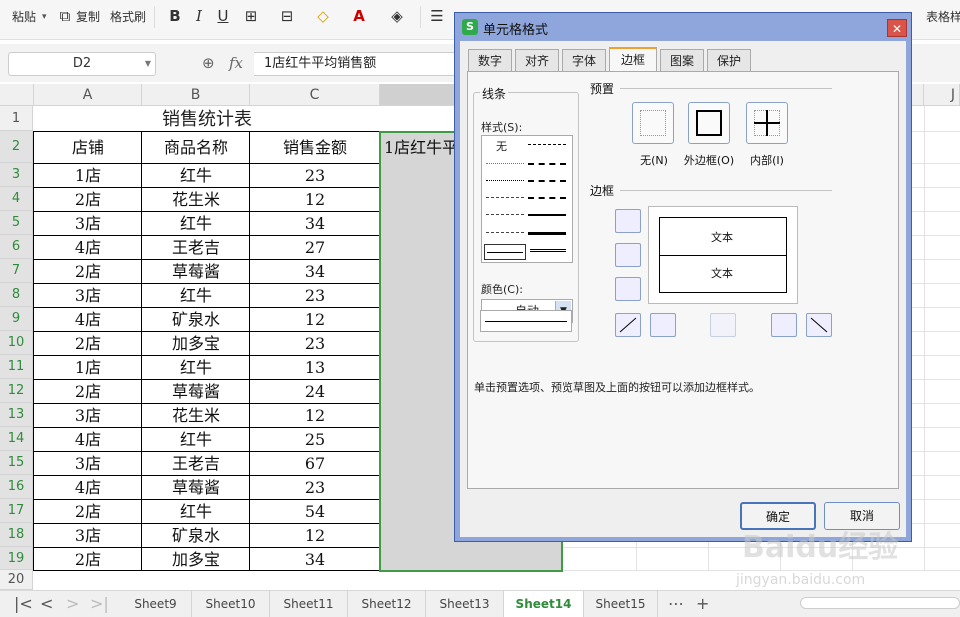 Image resolution: width=960 pixels, height=617 pixels. I want to click on row-header: 8, so click(16, 295).